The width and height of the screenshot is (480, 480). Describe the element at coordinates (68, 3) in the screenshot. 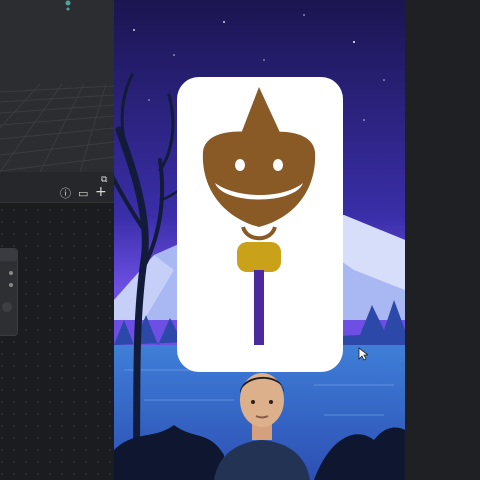

I see `gizmo-handle-icon` at that location.